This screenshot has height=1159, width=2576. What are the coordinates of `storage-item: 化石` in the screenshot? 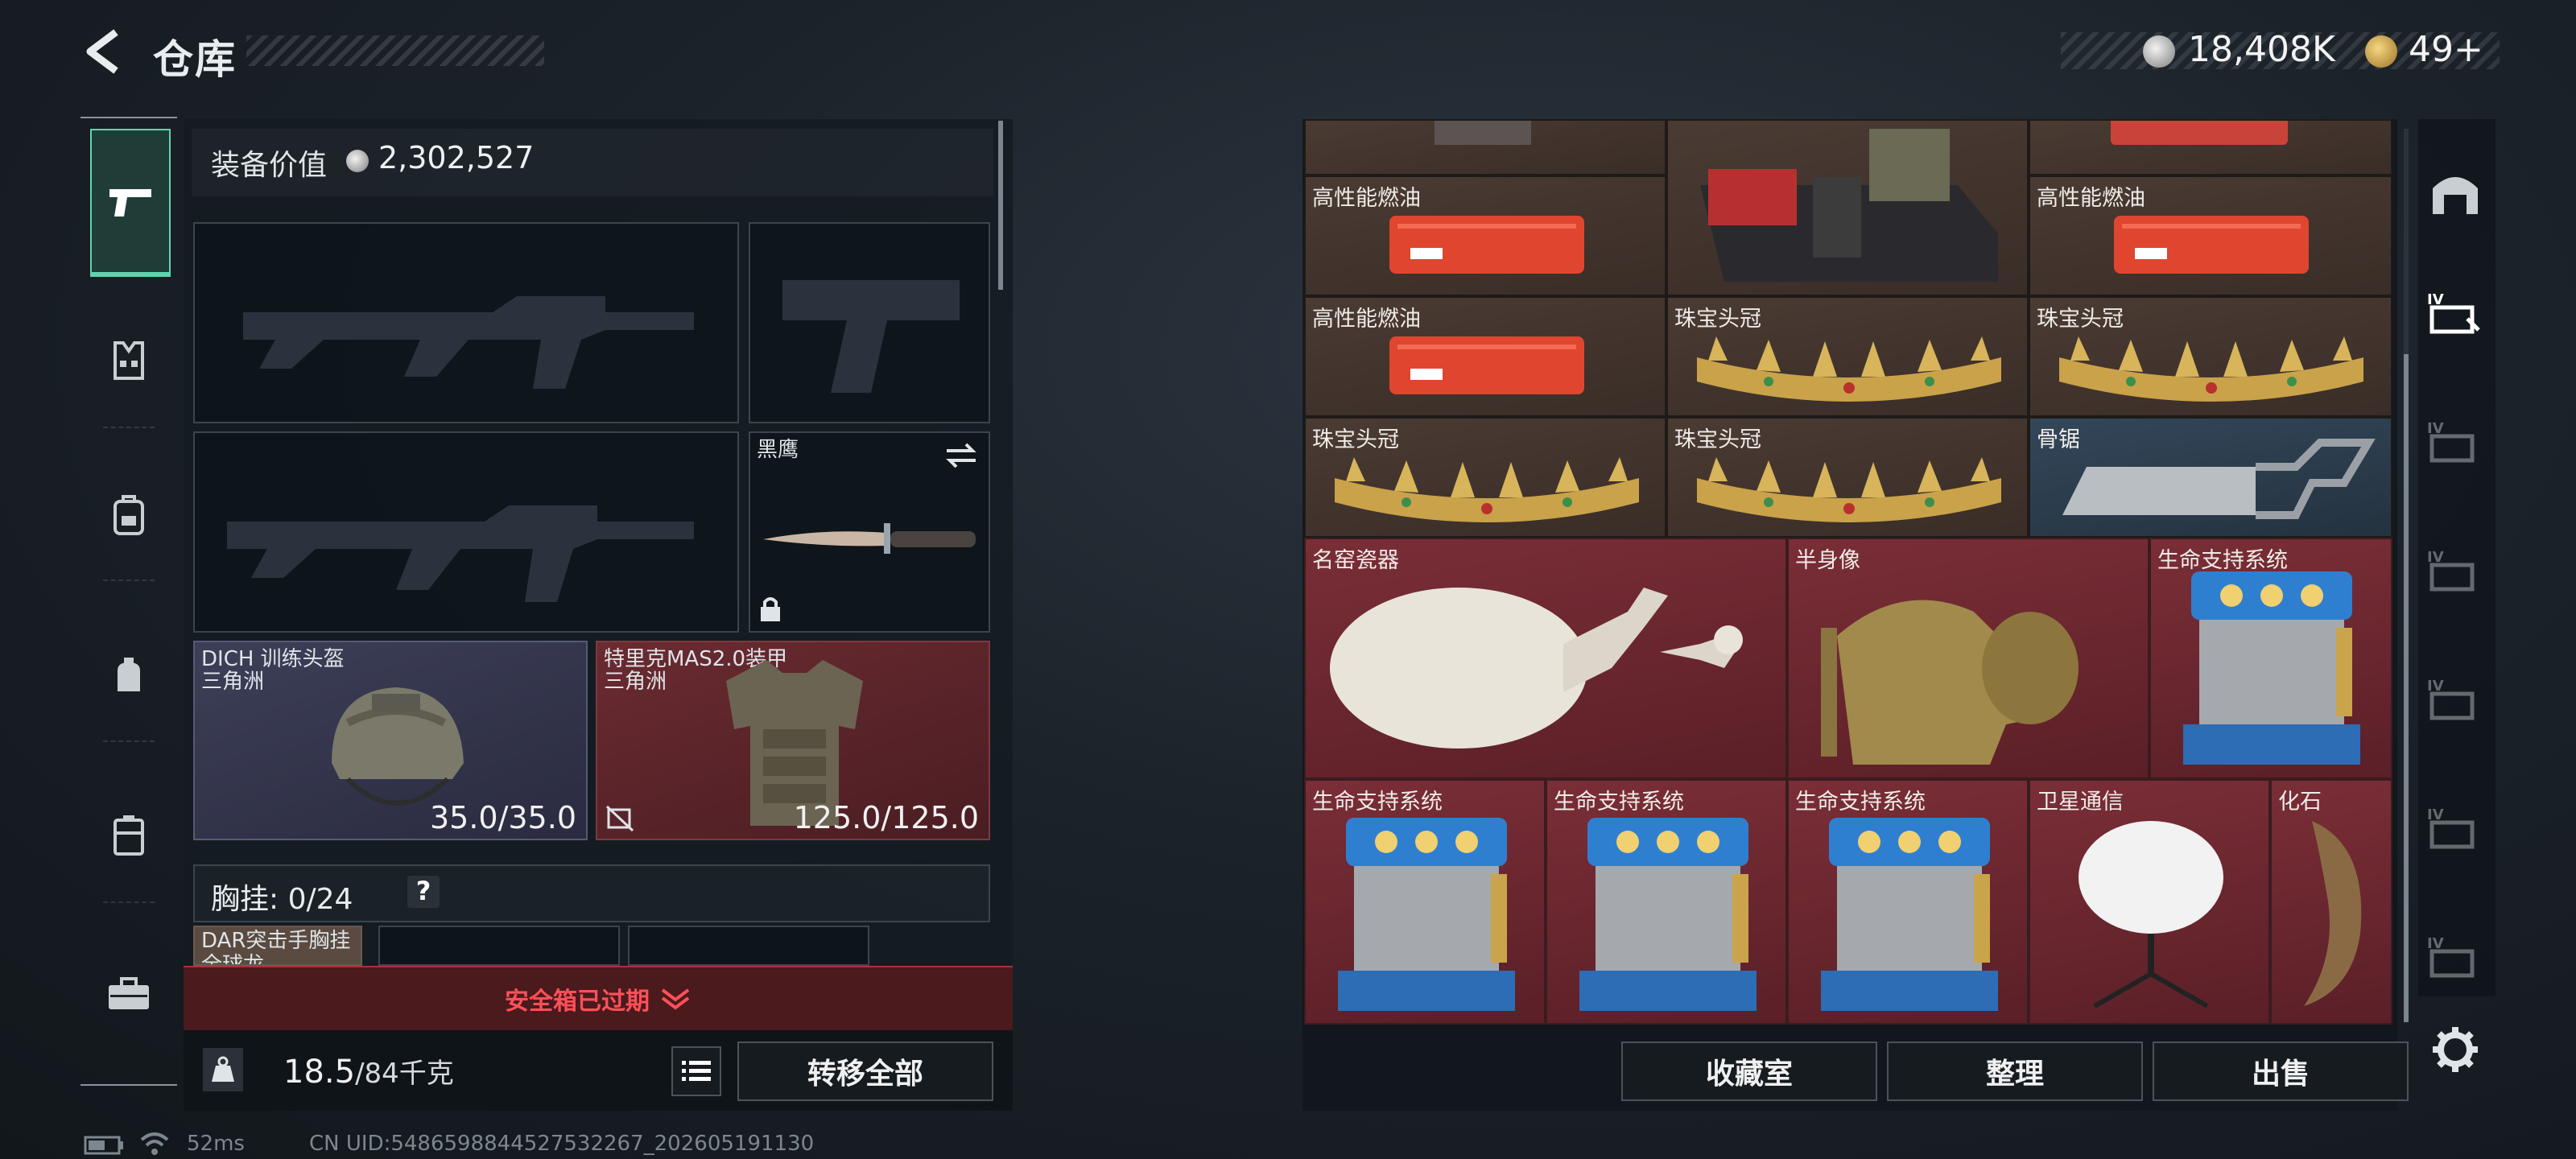 It's located at (2331, 902).